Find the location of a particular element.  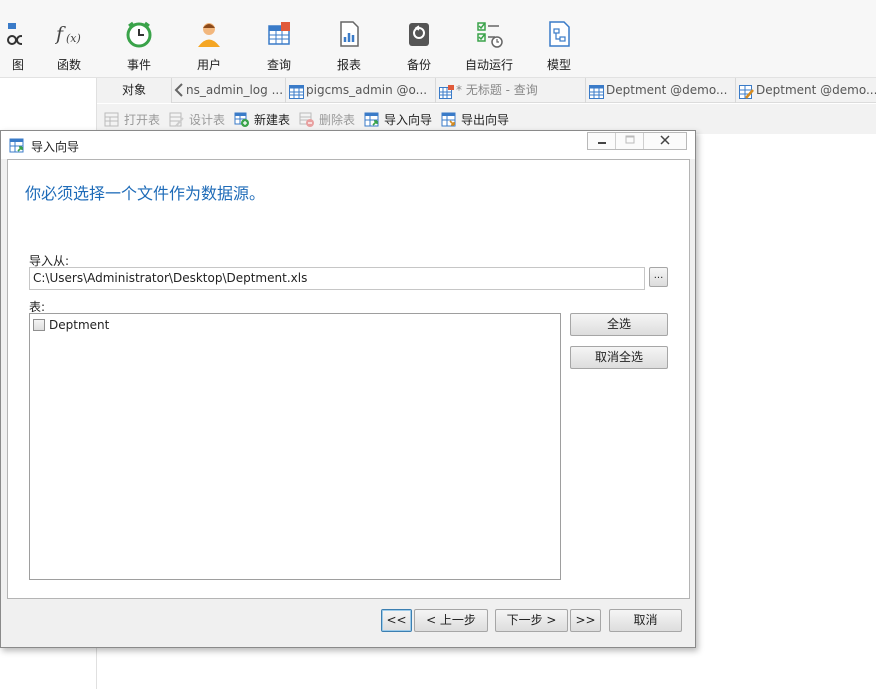

chevron-left-icon is located at coordinates (179, 89).